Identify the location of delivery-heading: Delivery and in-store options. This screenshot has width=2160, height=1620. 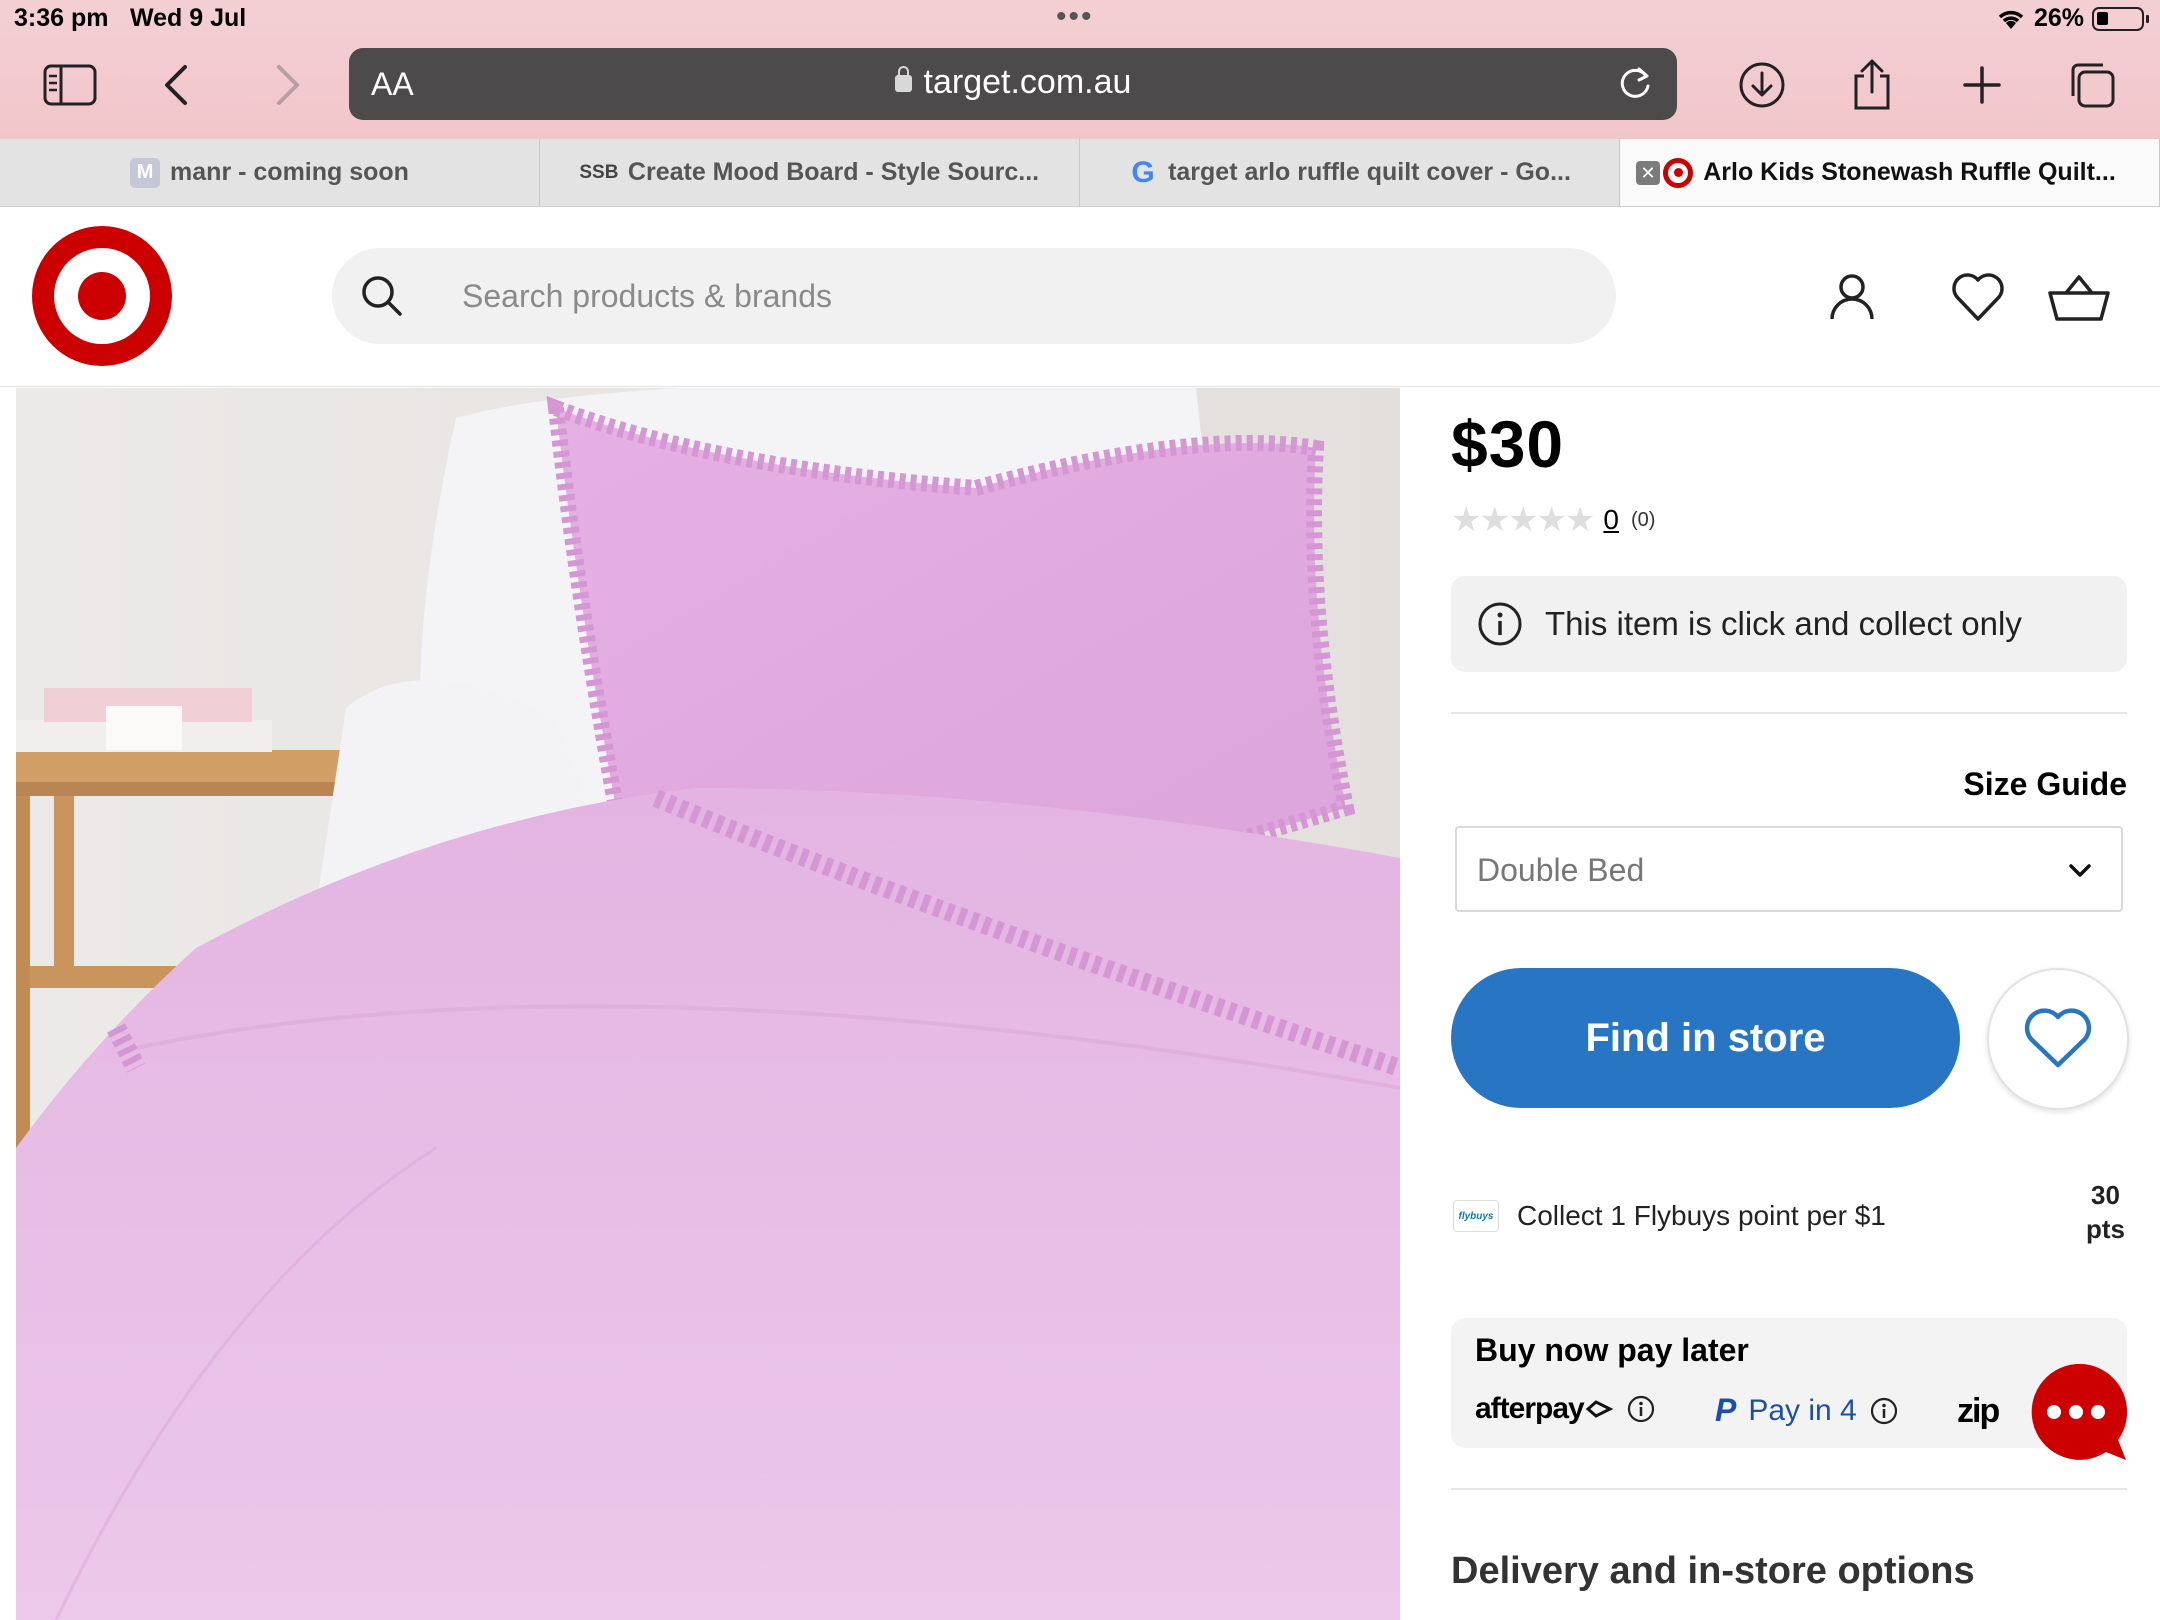
(1713, 1571).